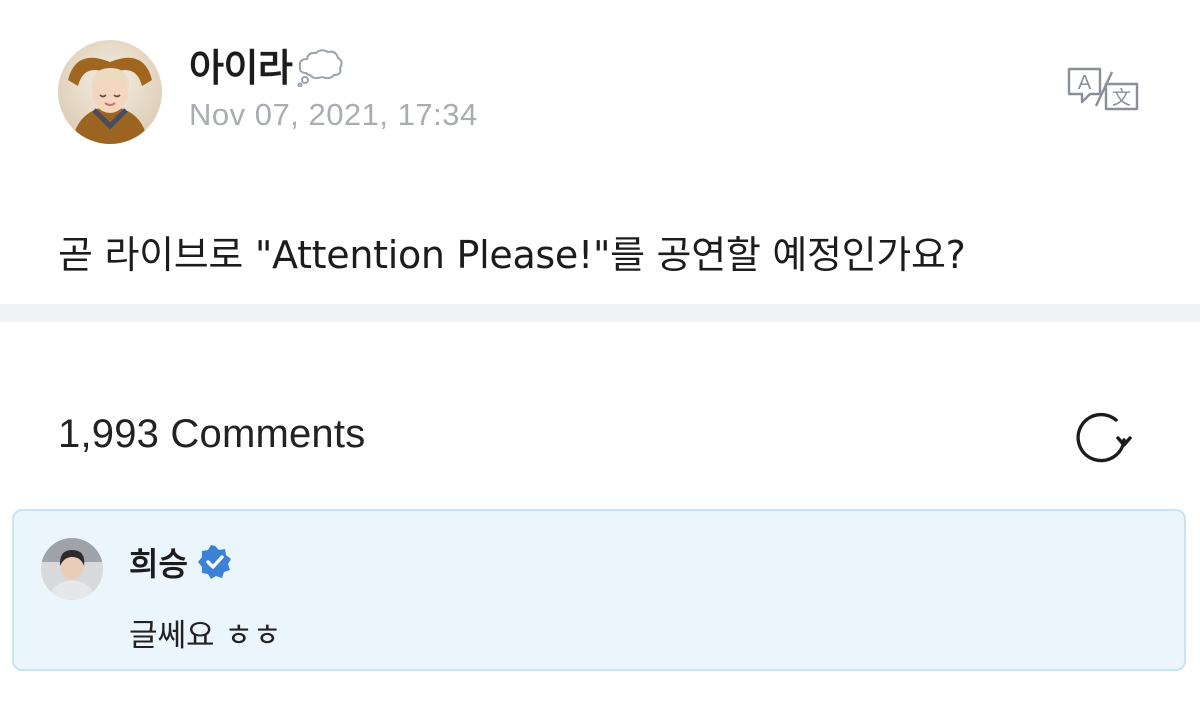  I want to click on thought-bubble-icon, so click(320, 67).